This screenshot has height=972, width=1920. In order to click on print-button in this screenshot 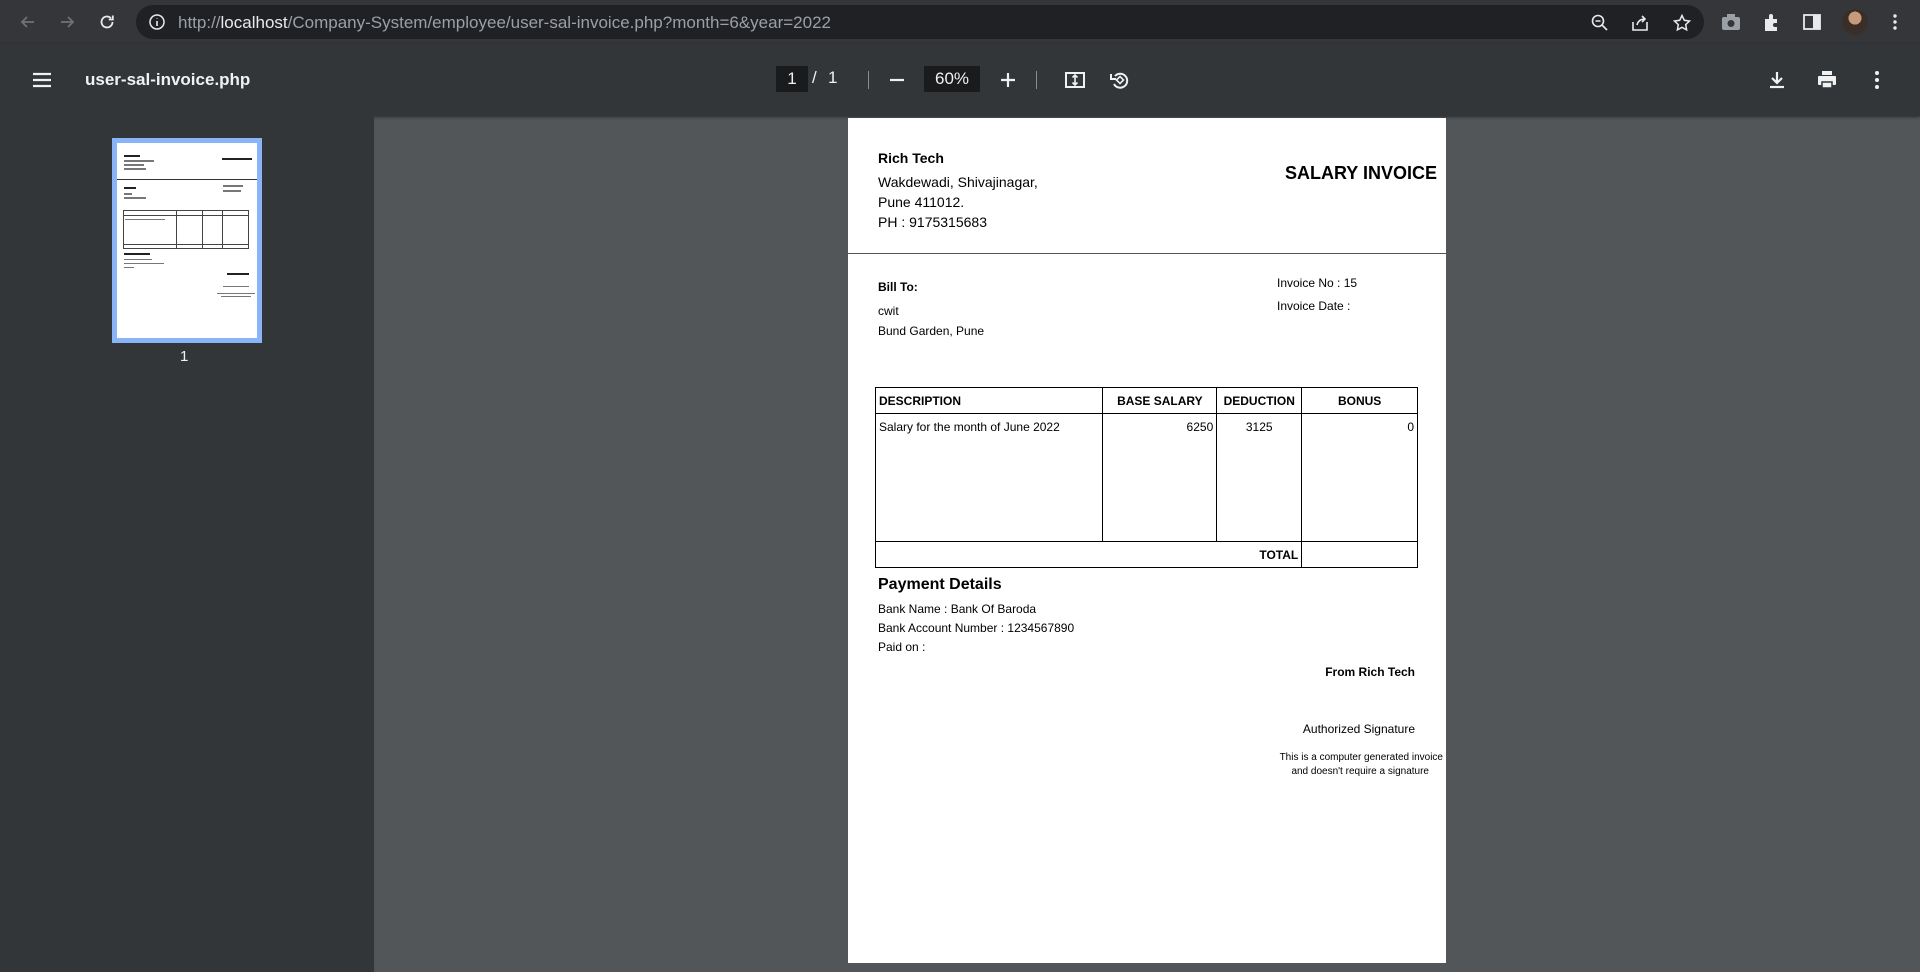, I will do `click(1827, 80)`.